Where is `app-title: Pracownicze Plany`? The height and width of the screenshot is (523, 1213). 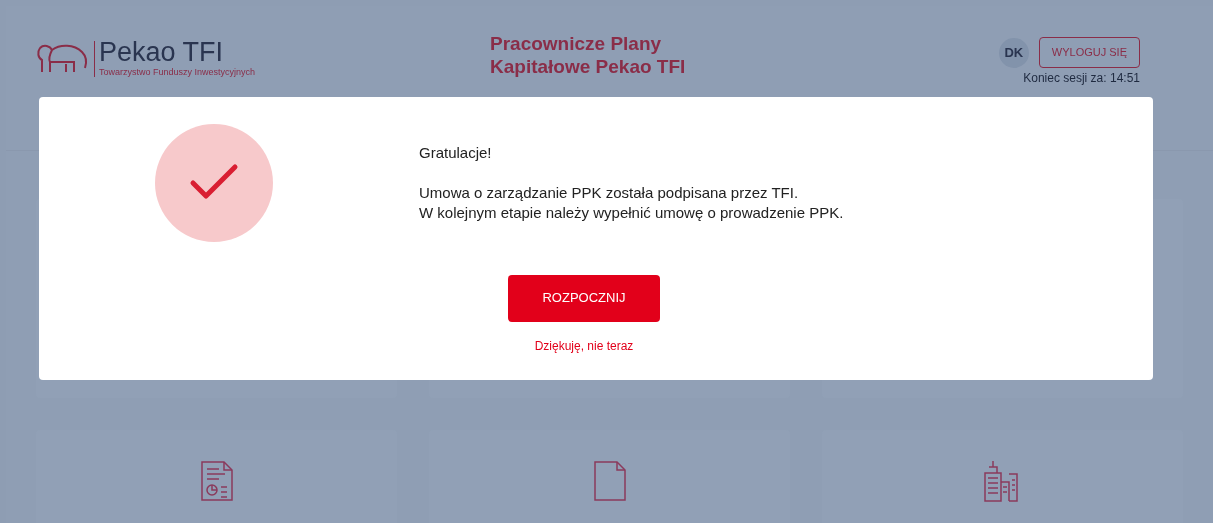 app-title: Pracownicze Plany is located at coordinates (576, 43).